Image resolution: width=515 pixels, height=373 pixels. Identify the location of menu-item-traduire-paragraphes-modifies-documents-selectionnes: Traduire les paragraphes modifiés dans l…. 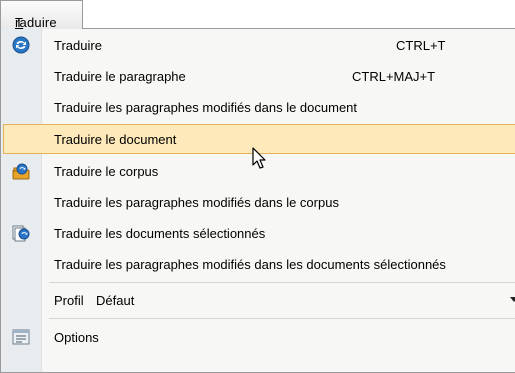
(259, 264).